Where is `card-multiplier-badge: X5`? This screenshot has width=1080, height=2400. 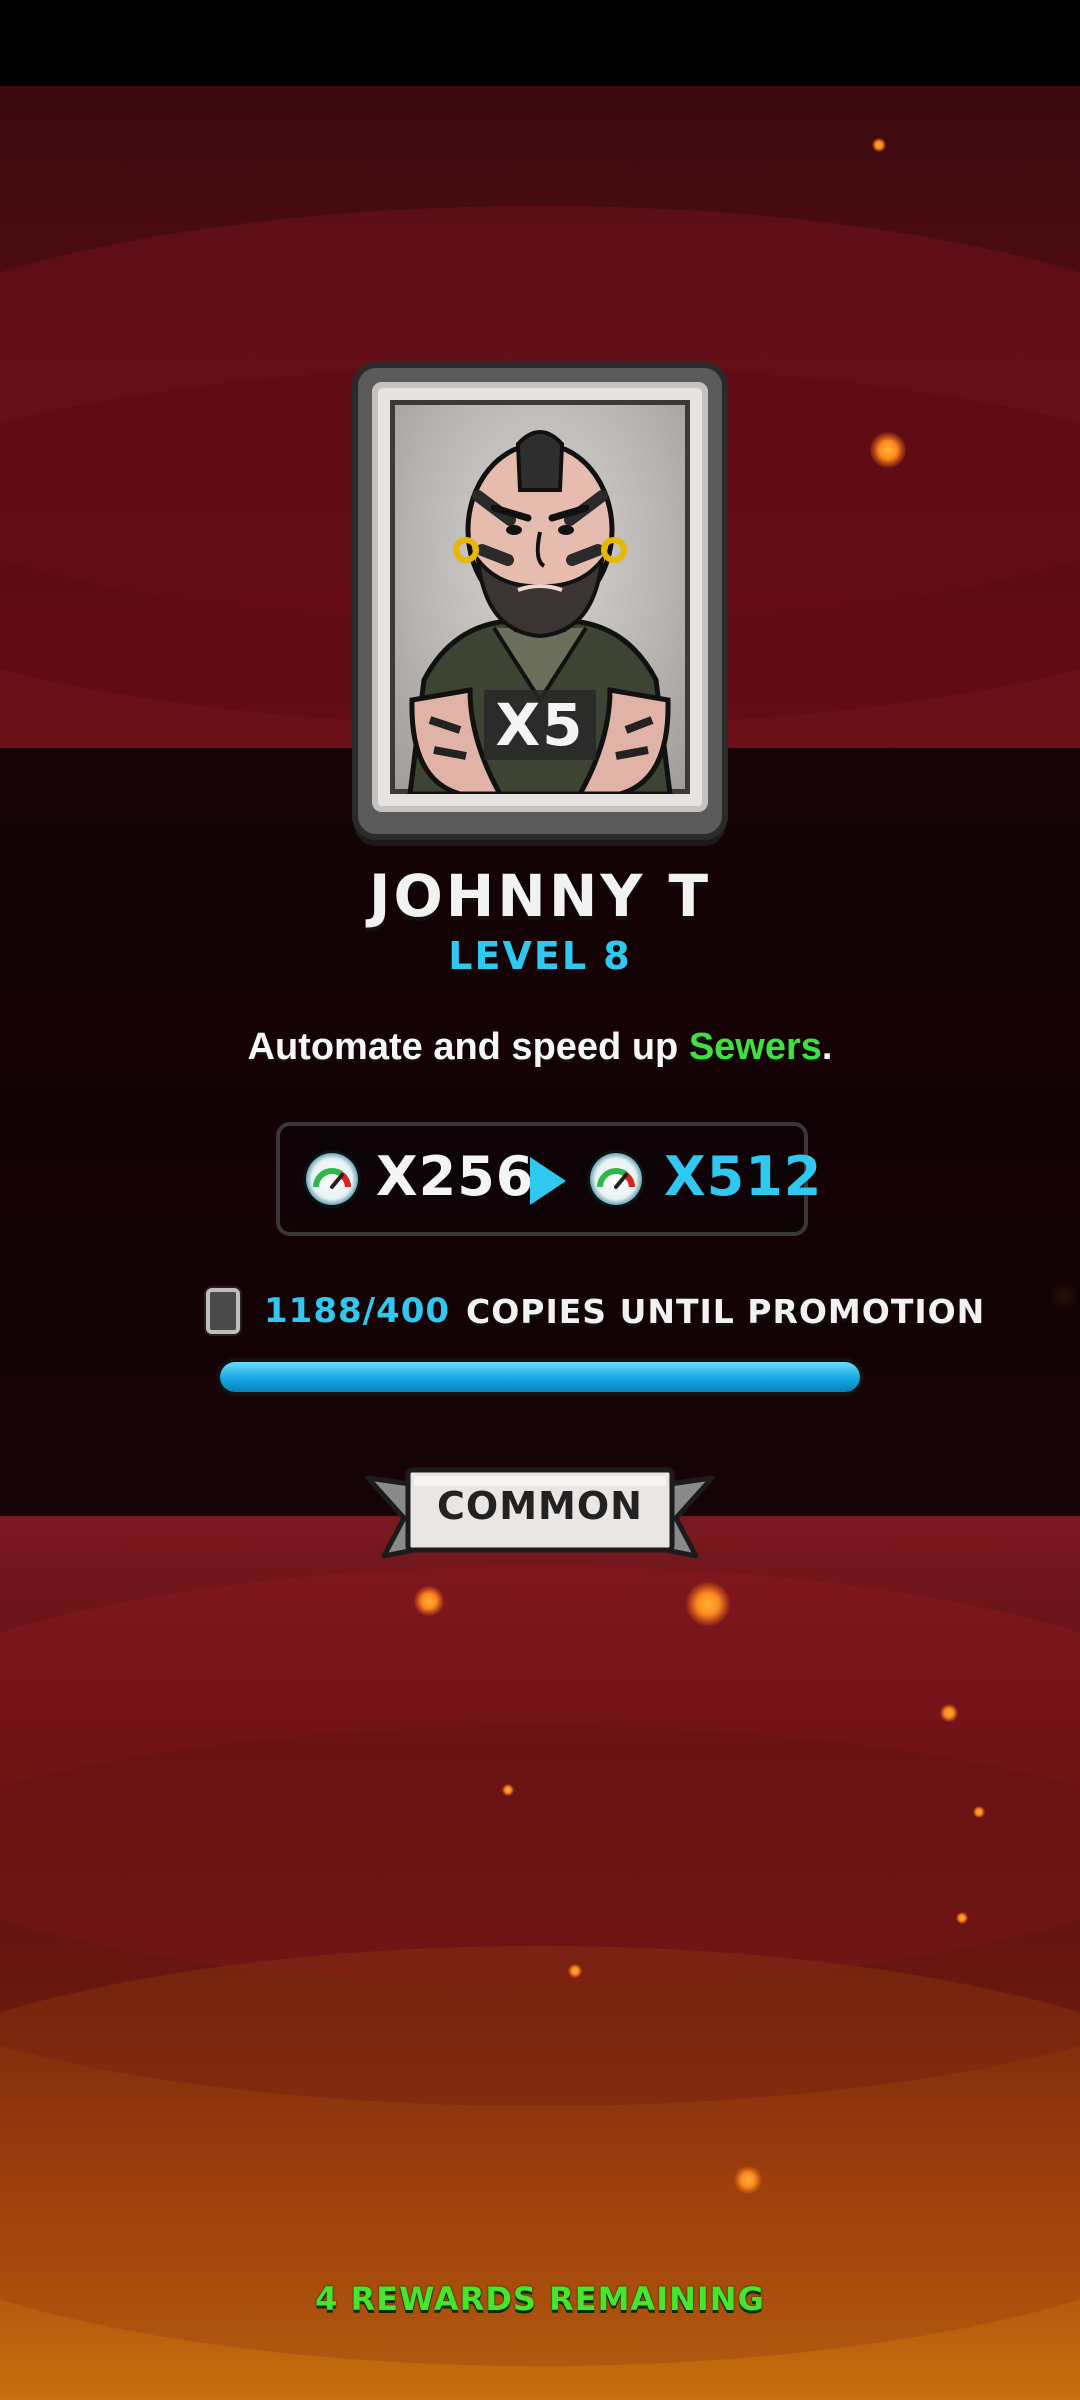 card-multiplier-badge: X5 is located at coordinates (540, 725).